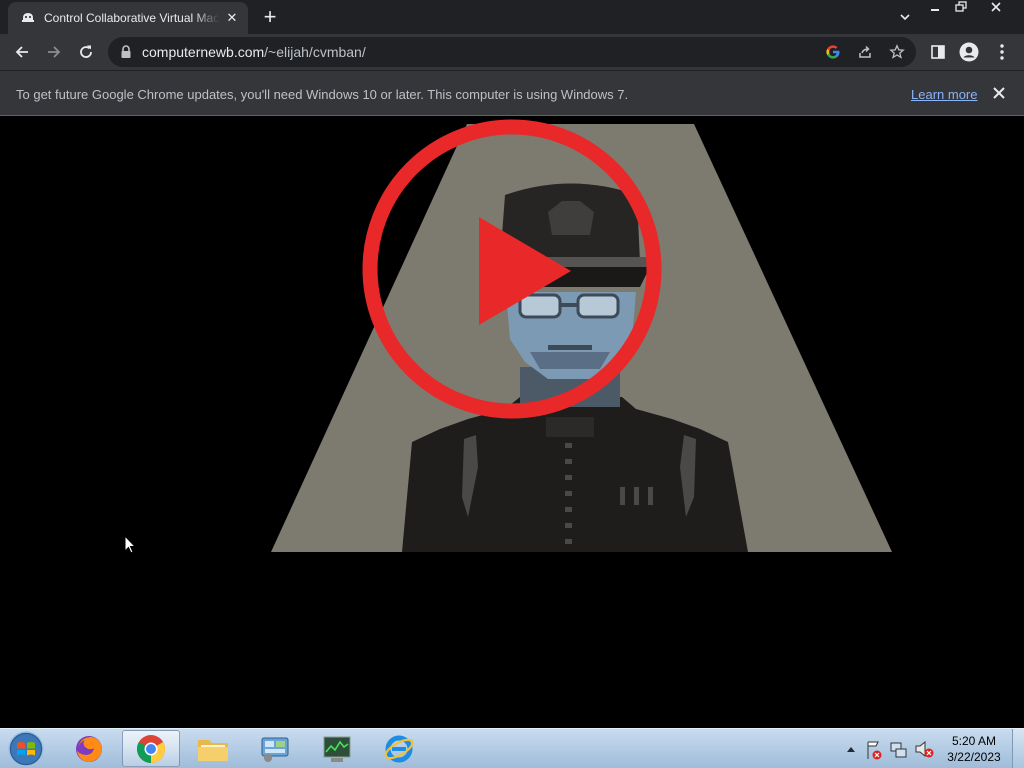 The width and height of the screenshot is (1024, 768). What do you see at coordinates (961, 9) in the screenshot?
I see `restore-icon` at bounding box center [961, 9].